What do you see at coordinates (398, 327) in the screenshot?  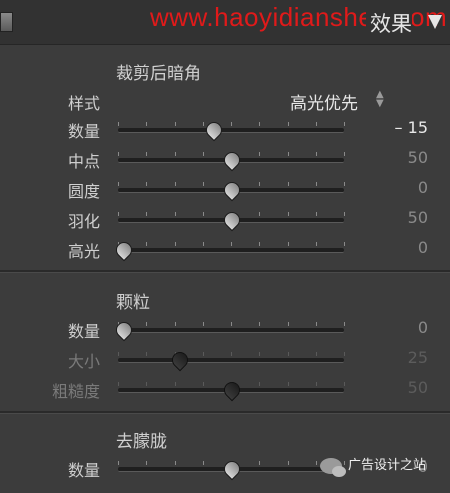 I see `grain-row-value: 0` at bounding box center [398, 327].